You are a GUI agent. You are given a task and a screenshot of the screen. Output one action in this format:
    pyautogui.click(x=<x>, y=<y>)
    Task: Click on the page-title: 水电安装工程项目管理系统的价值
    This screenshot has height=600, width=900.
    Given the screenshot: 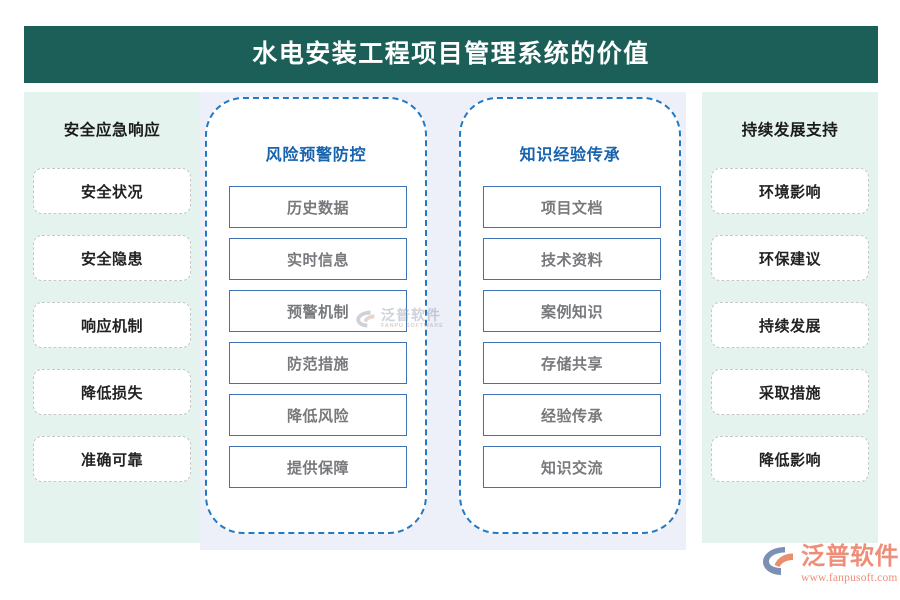 What is the action you would take?
    pyautogui.click(x=451, y=54)
    